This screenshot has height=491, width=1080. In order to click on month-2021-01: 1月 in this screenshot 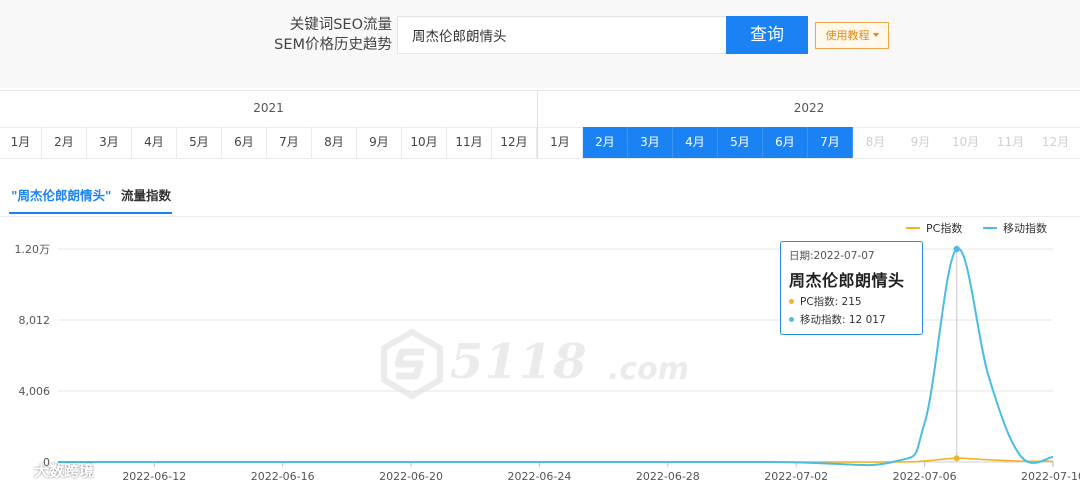, I will do `click(21, 142)`.